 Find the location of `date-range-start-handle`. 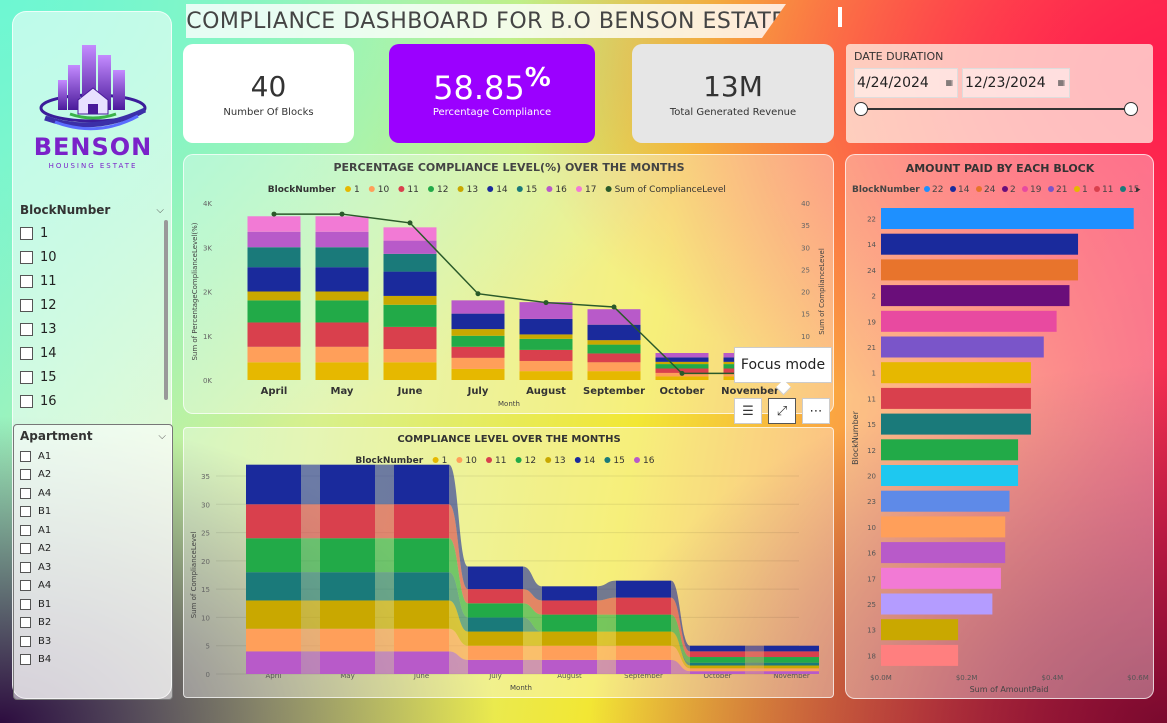

date-range-start-handle is located at coordinates (861, 109).